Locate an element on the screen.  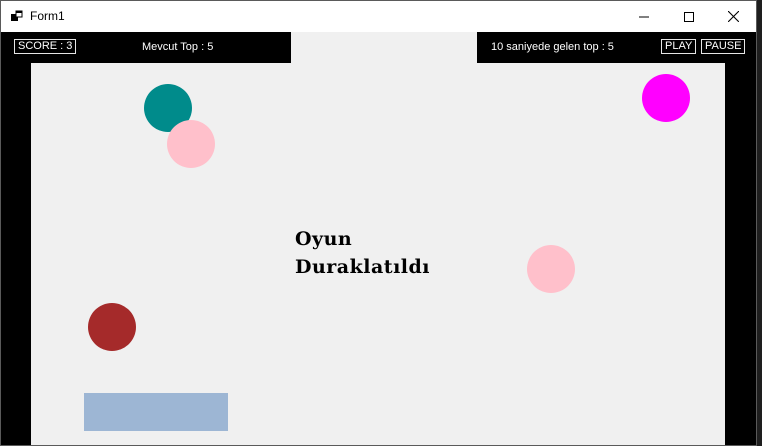
score-label: SCORE : 3 is located at coordinates (45, 46).